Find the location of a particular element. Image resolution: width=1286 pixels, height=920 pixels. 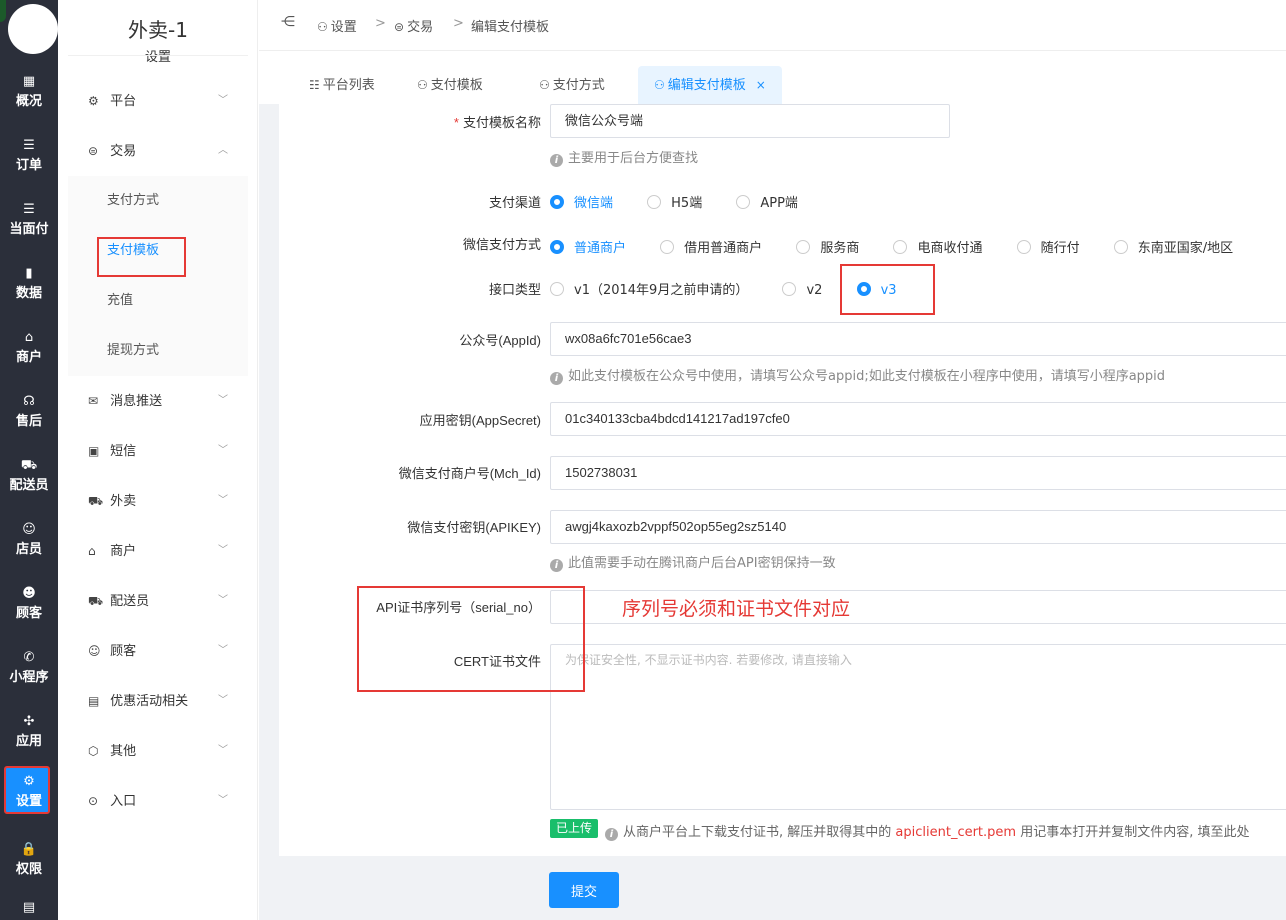

hint-text: 从商户平台上下载支付证书, 解压并取得其中的 is located at coordinates (759, 832).